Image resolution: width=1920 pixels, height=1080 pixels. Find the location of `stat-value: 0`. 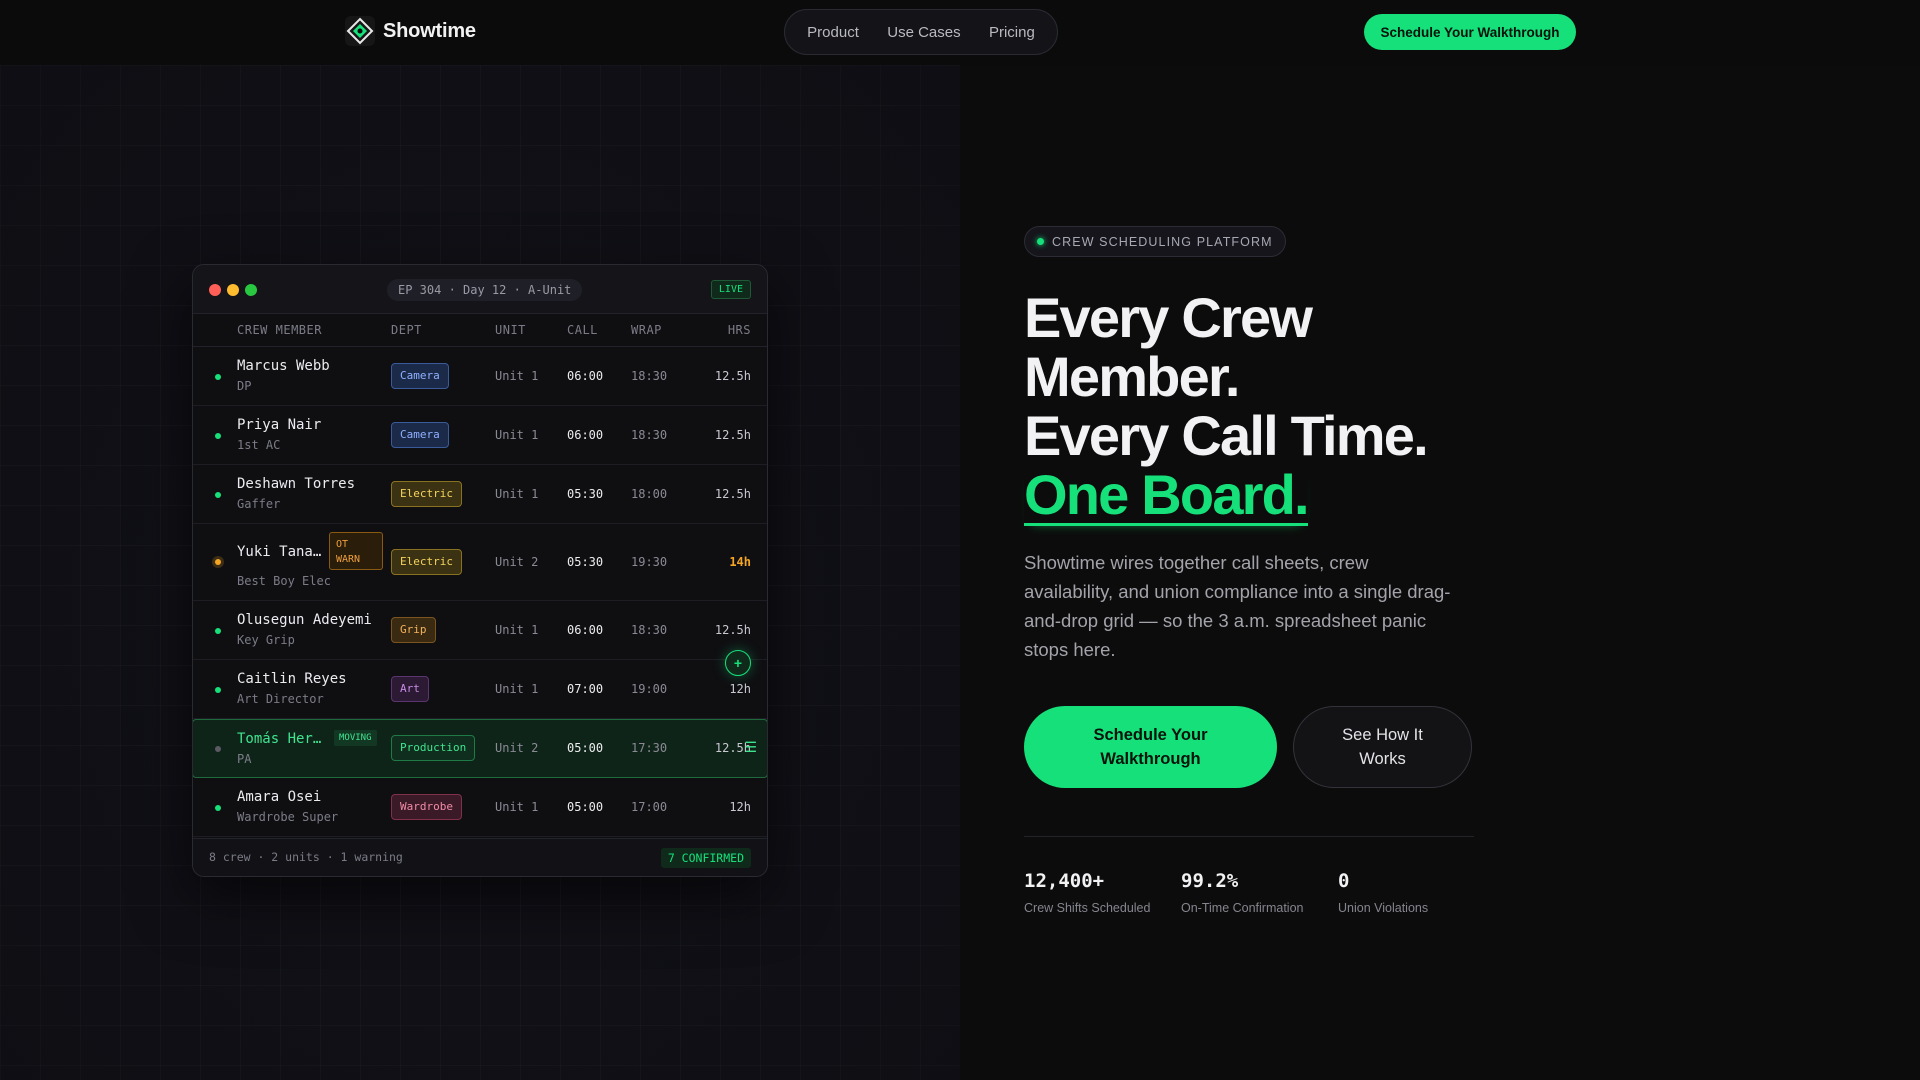

stat-value: 0 is located at coordinates (1344, 881).